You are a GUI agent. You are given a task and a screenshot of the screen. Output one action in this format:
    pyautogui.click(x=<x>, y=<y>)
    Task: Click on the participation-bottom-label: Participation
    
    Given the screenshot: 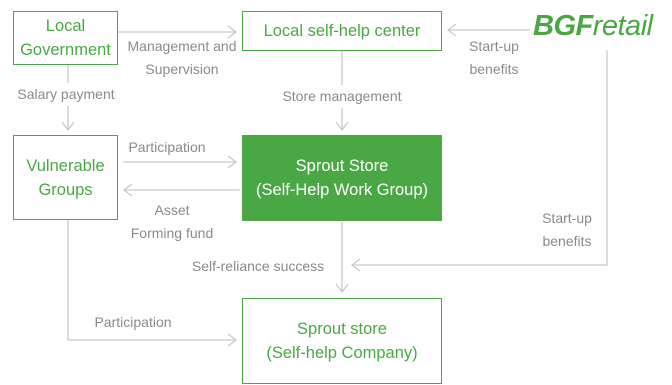 What is the action you would take?
    pyautogui.click(x=133, y=322)
    